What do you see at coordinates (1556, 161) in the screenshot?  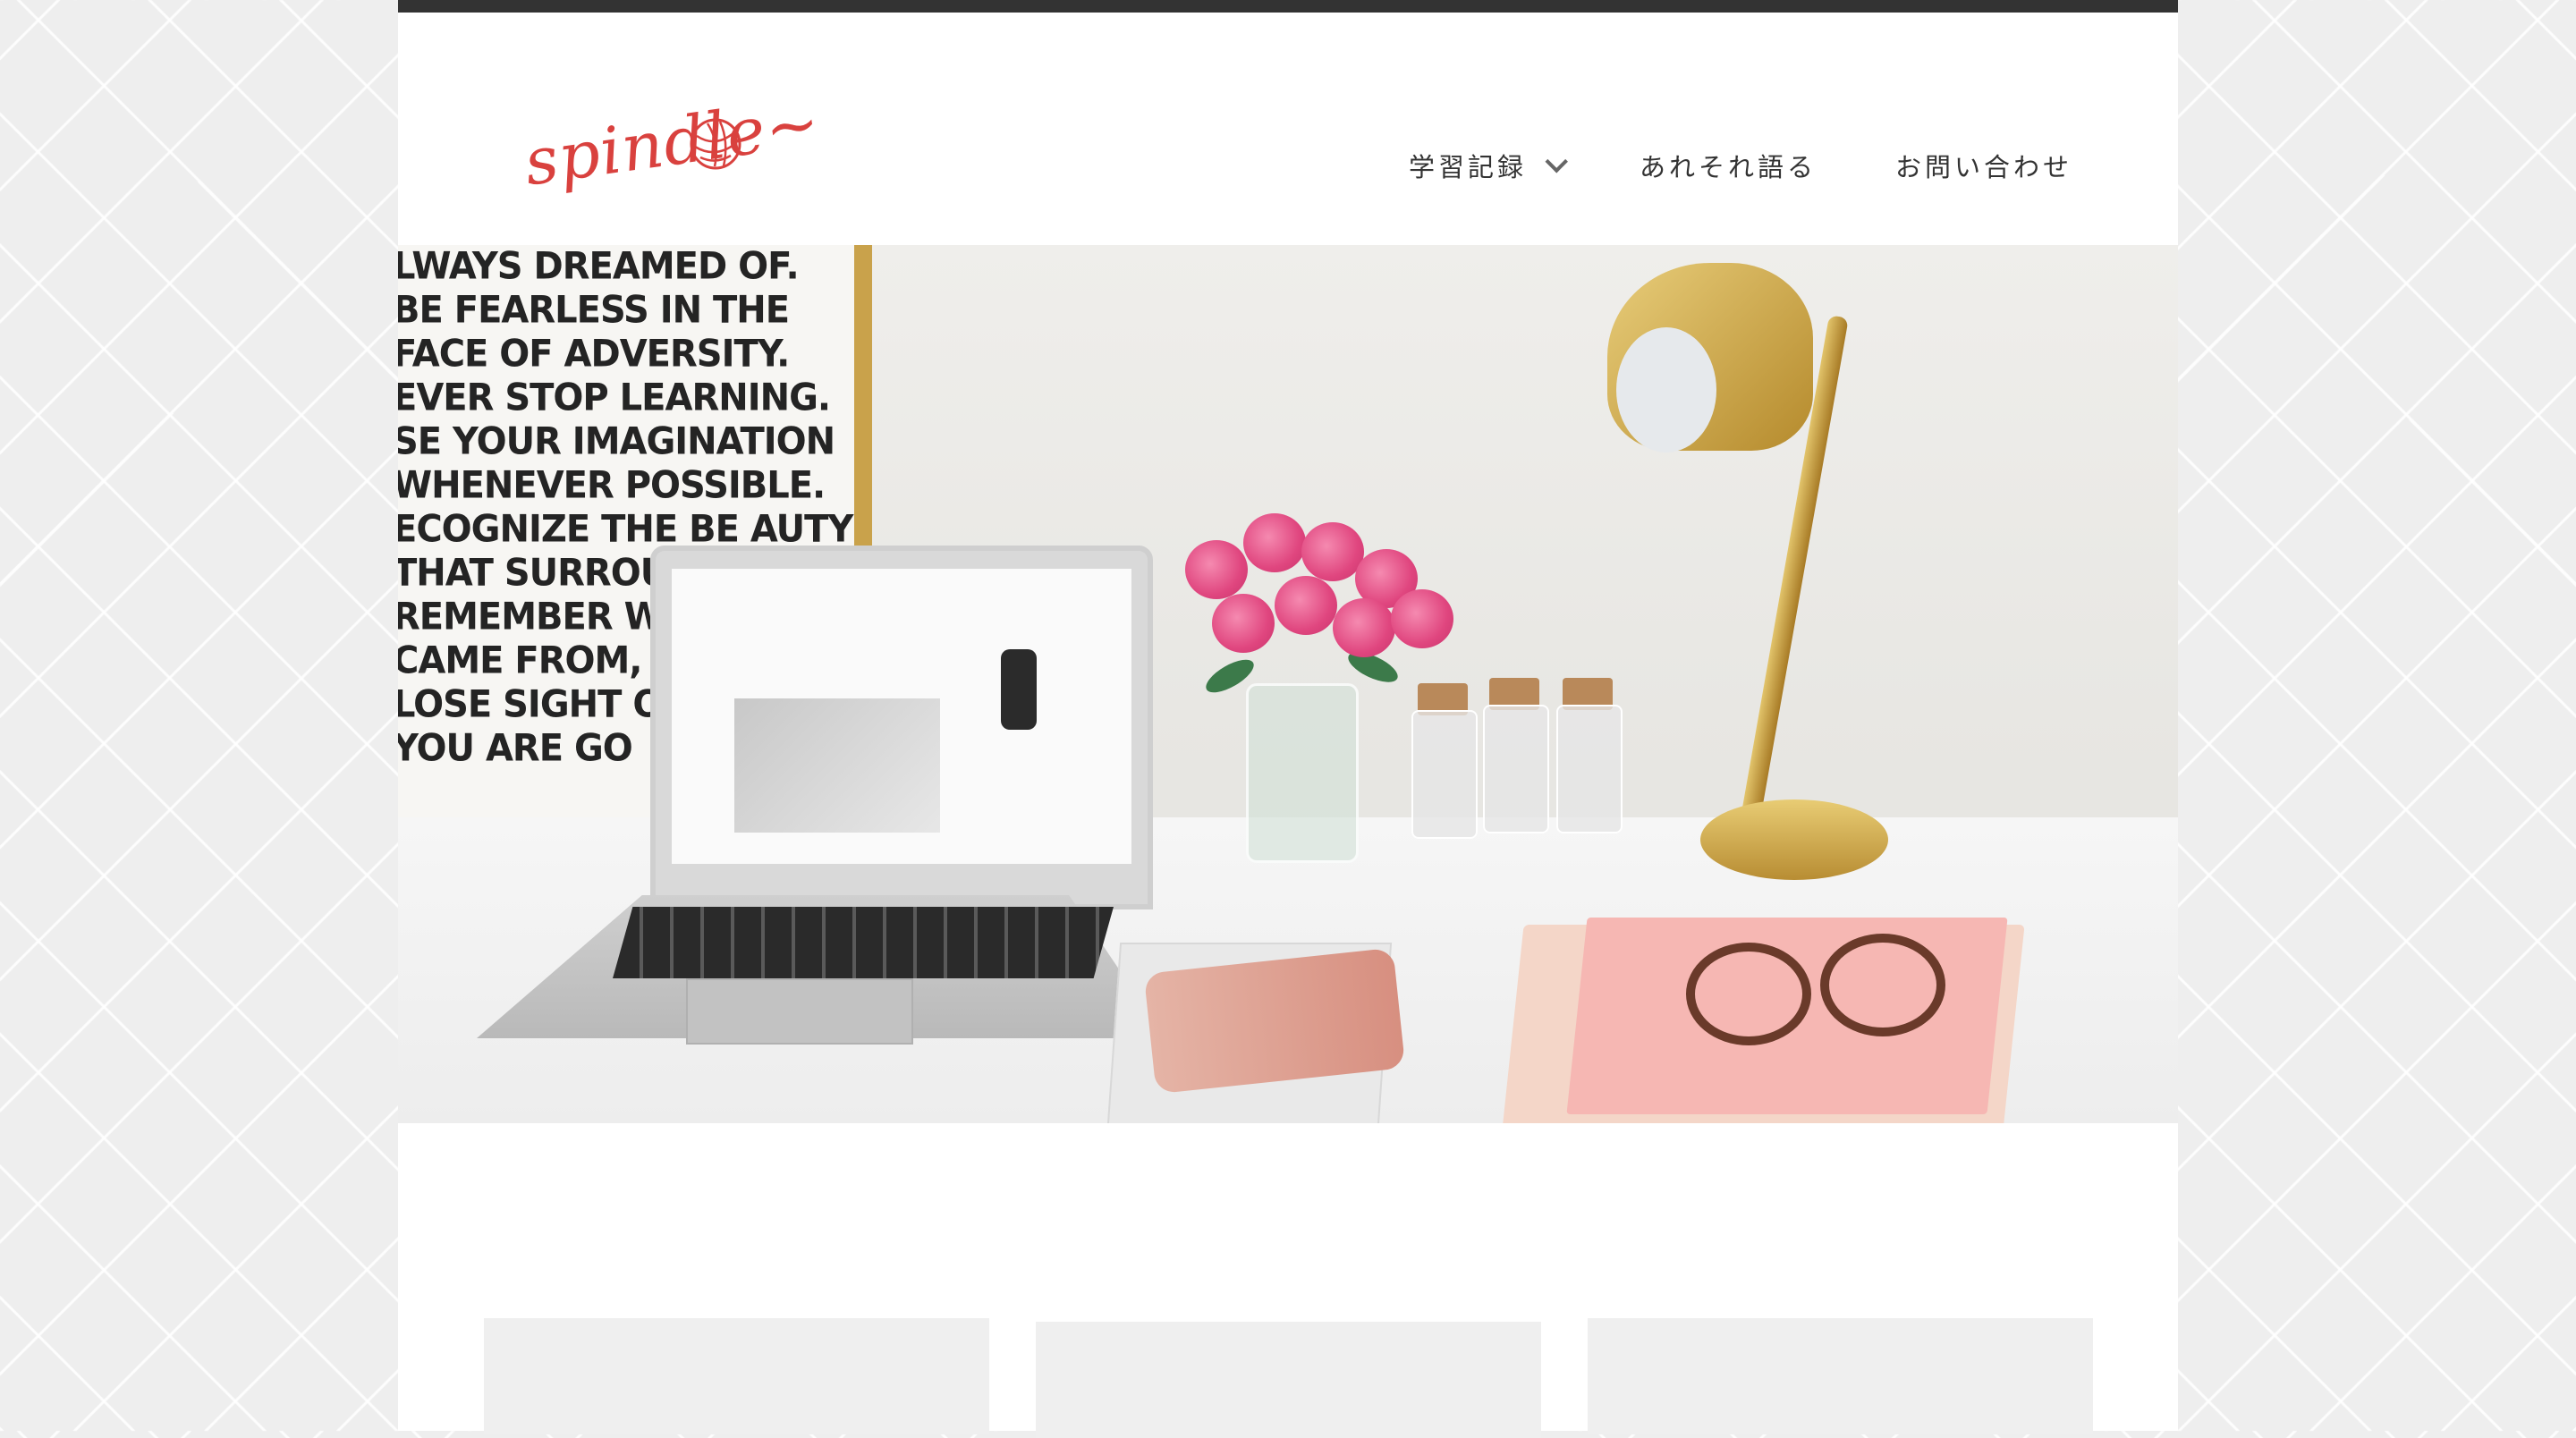 I see `chevron-down-icon` at bounding box center [1556, 161].